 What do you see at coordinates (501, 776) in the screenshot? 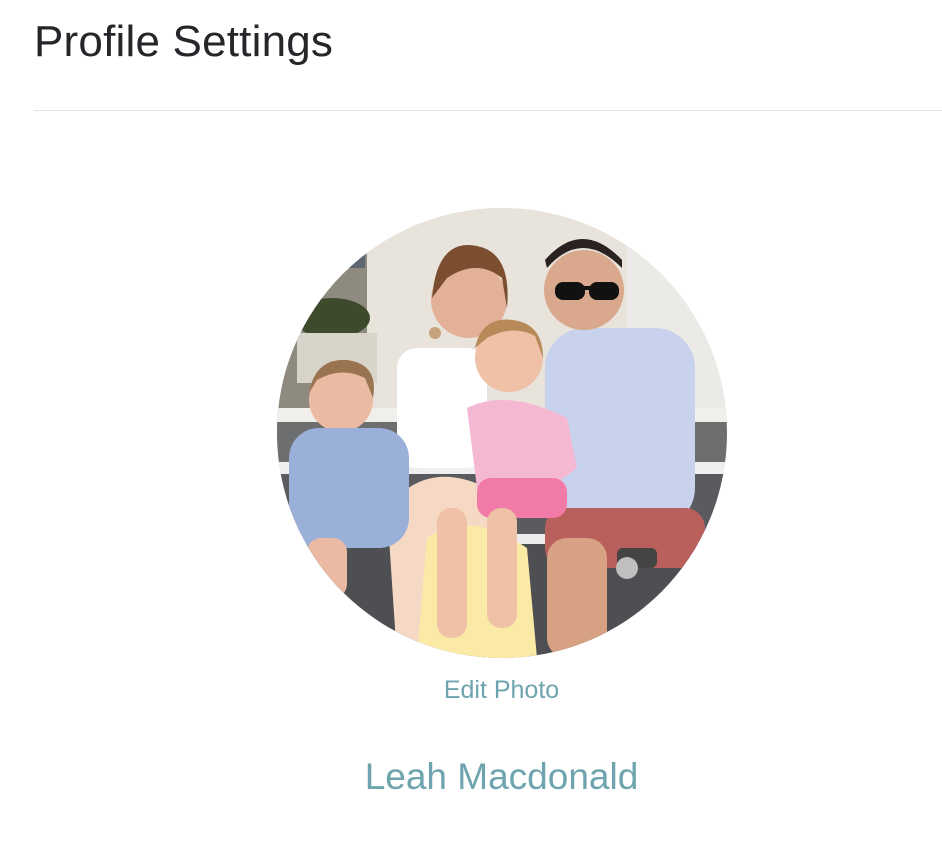
I see `profile-name: Leah Macdonald` at bounding box center [501, 776].